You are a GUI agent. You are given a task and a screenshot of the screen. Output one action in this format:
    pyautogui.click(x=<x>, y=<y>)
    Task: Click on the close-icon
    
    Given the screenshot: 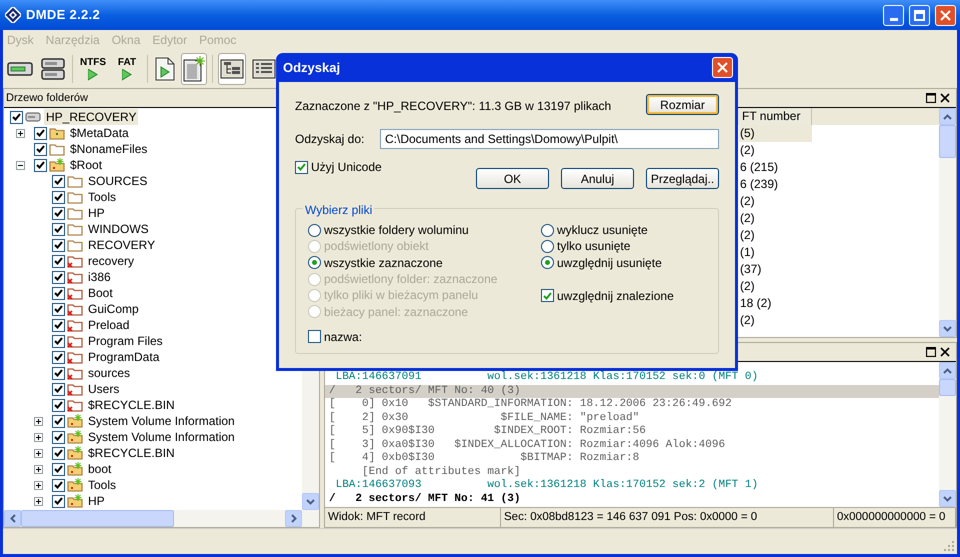 What is the action you would take?
    pyautogui.click(x=945, y=98)
    